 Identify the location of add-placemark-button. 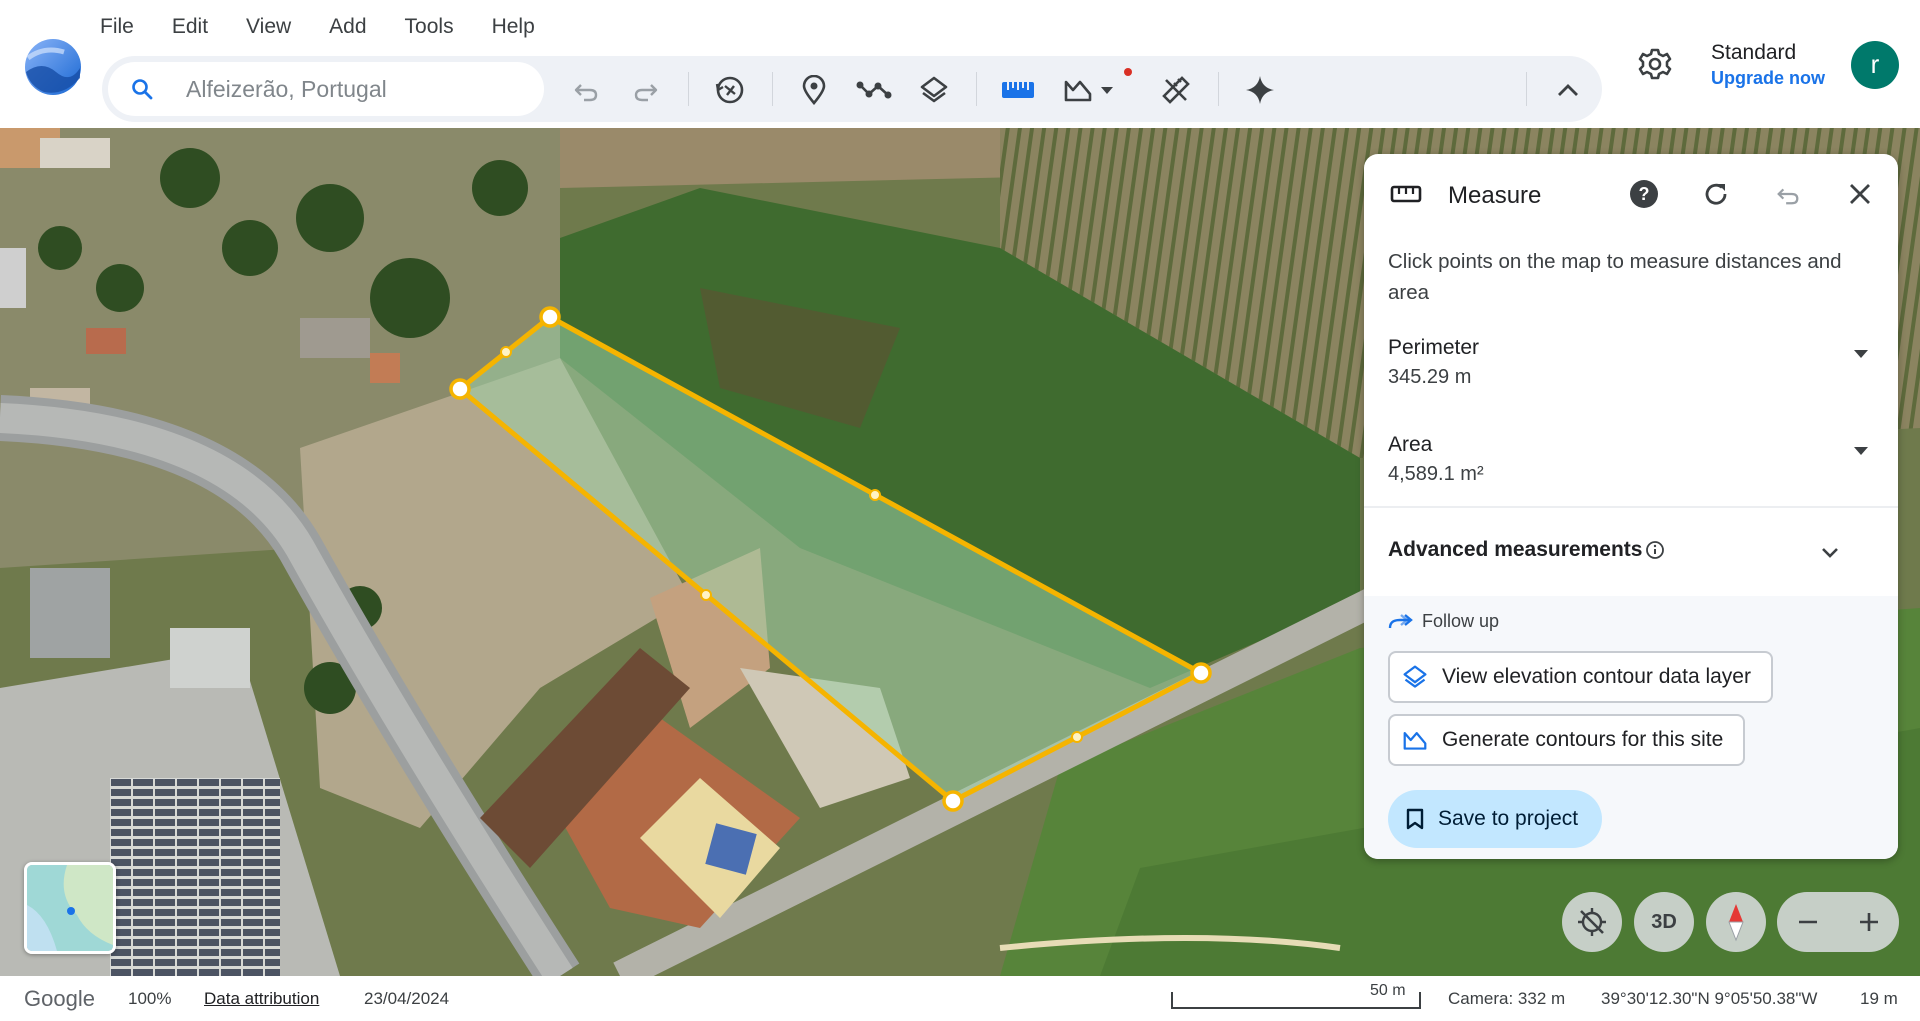
(814, 90).